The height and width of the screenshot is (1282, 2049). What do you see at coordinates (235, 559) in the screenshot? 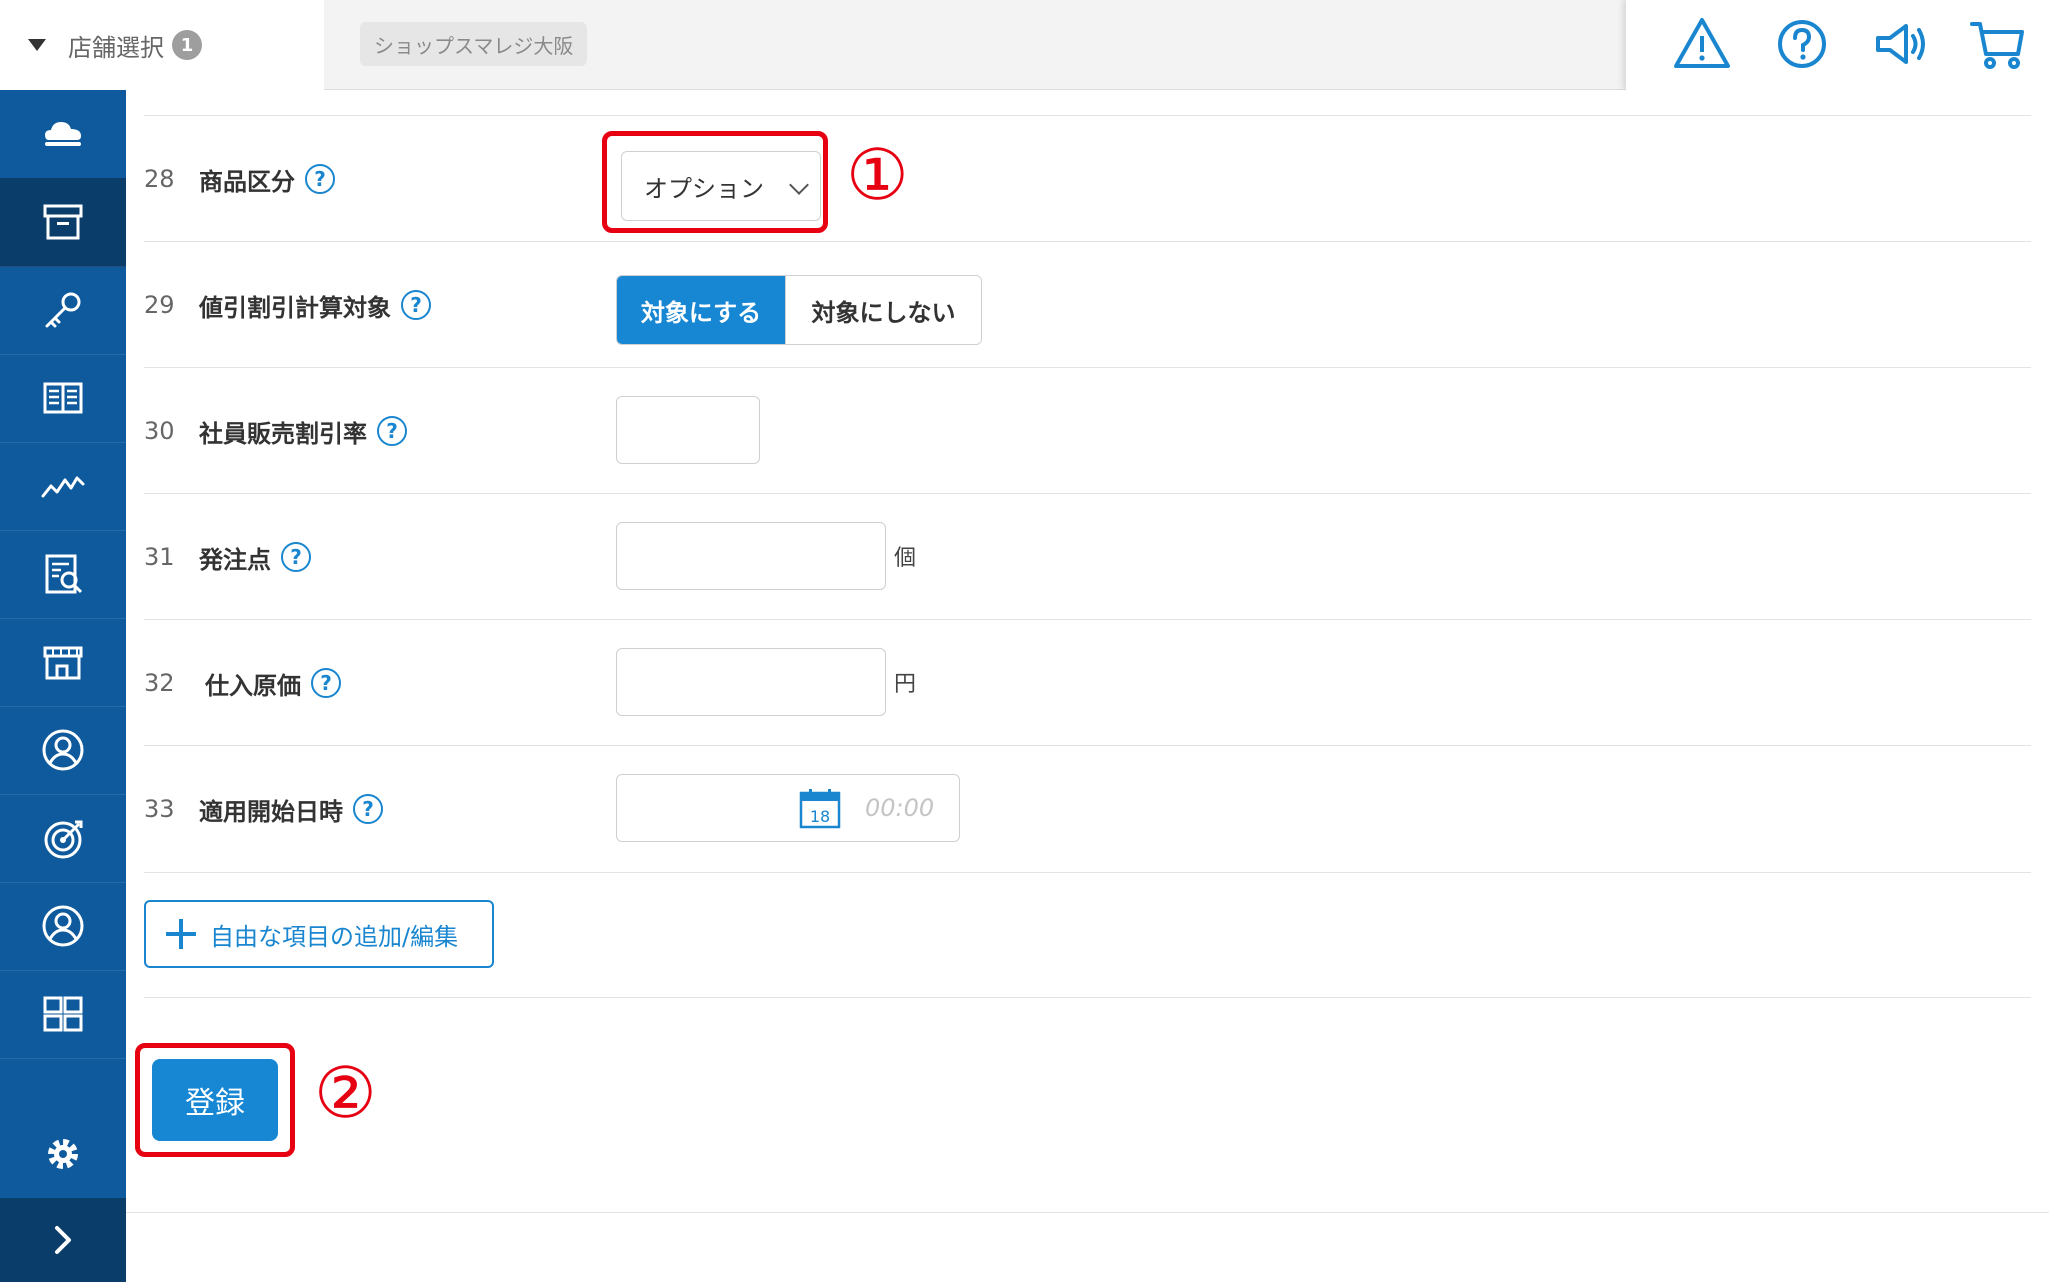
I see `reorder-point-label: 発注点` at bounding box center [235, 559].